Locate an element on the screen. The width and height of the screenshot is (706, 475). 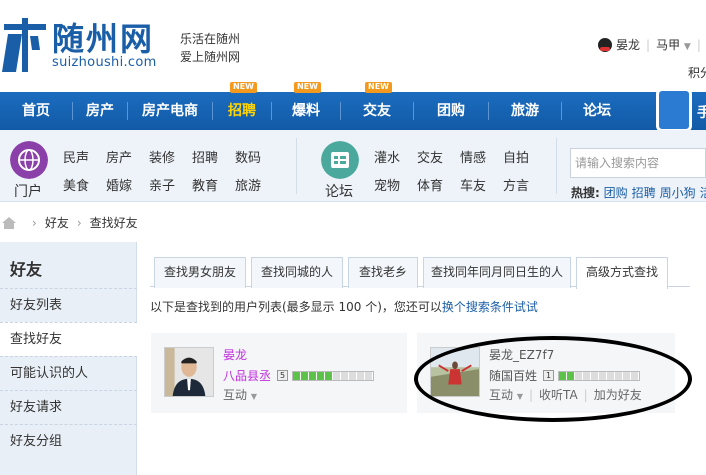
hot-link: 活 is located at coordinates (703, 193).